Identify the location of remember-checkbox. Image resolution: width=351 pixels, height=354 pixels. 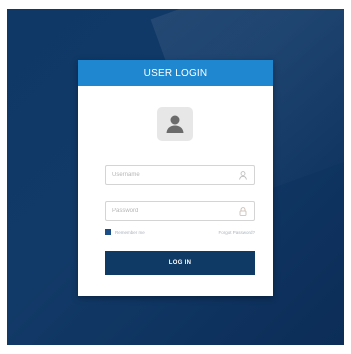
(108, 232).